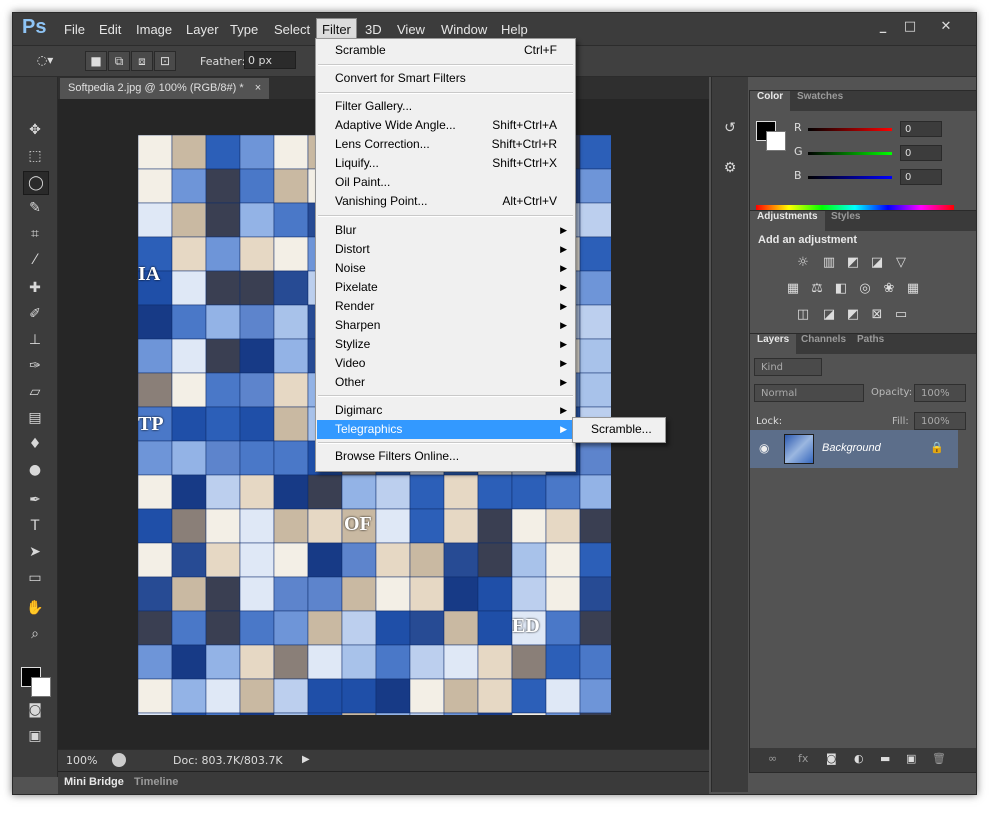  Describe the element at coordinates (445, 344) in the screenshot. I see `menu-stylize: Stylize ▶` at that location.